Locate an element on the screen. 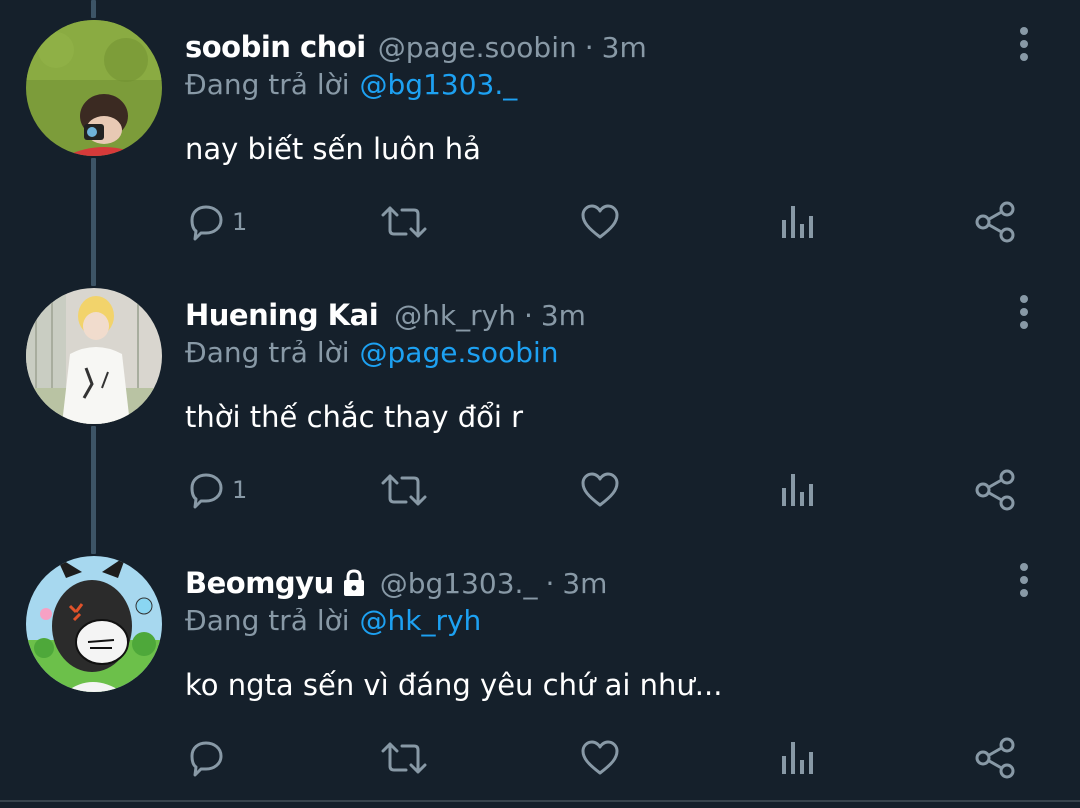  tweet-header: Beomgyu @bg1303._ · 3m is located at coordinates (396, 583).